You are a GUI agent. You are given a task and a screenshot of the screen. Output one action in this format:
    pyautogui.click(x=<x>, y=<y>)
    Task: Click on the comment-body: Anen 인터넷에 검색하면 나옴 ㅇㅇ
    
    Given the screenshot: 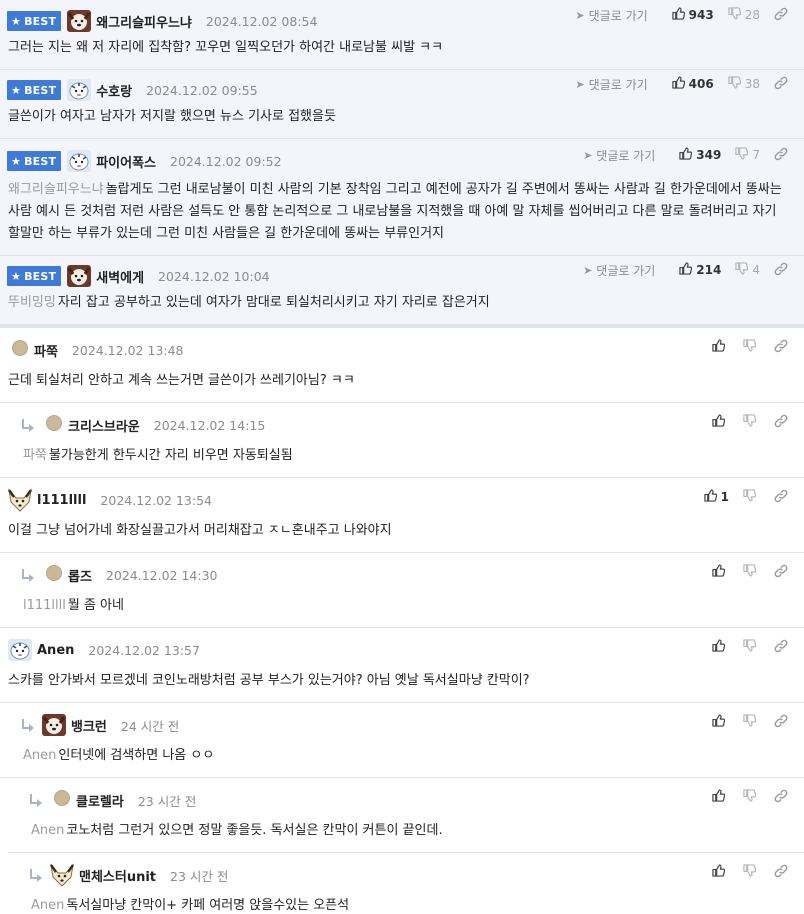 What is the action you would take?
    pyautogui.click(x=119, y=755)
    